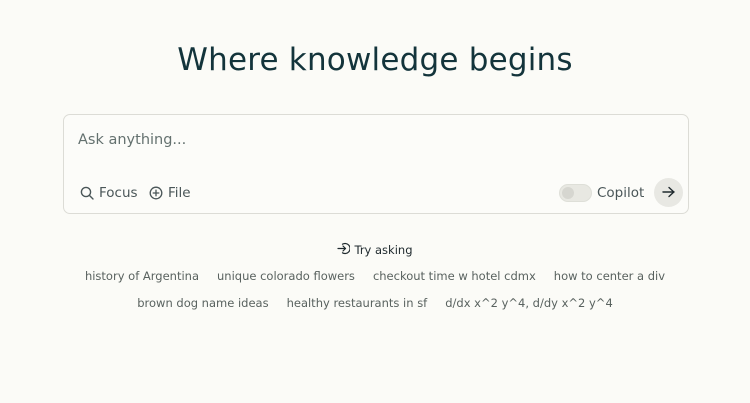  What do you see at coordinates (344, 250) in the screenshot?
I see `sign-in-arrow-icon` at bounding box center [344, 250].